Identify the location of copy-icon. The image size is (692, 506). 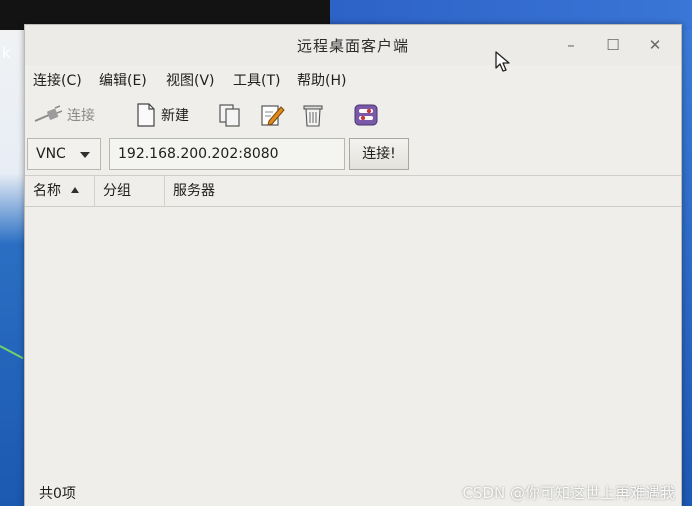
(229, 115).